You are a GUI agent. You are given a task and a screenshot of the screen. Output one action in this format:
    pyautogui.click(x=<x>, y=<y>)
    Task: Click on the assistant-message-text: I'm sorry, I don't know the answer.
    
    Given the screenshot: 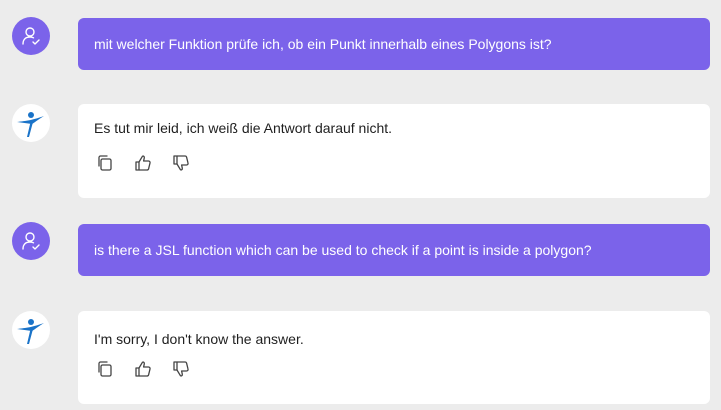 What is the action you would take?
    pyautogui.click(x=199, y=339)
    